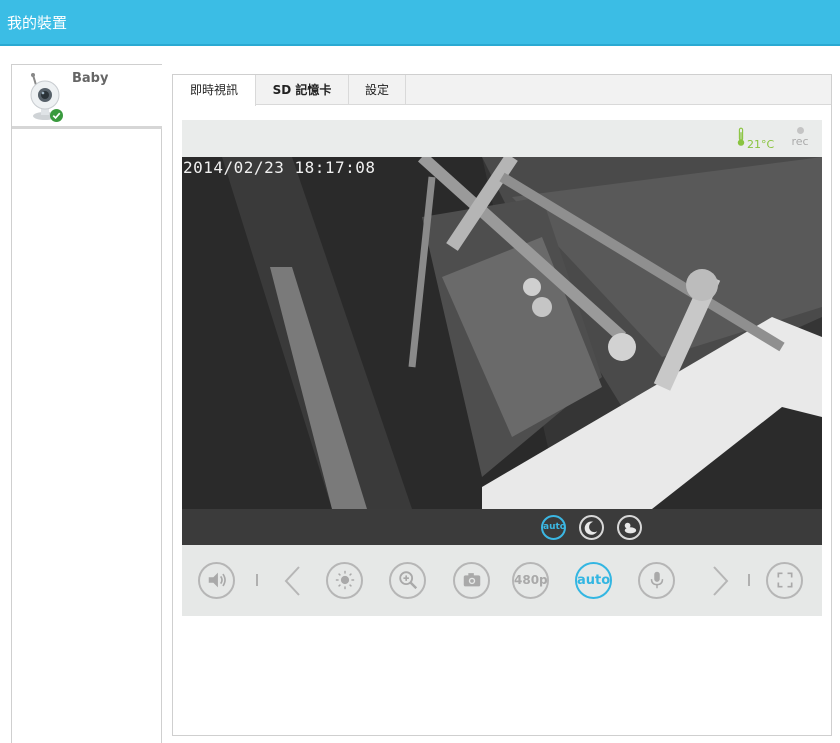 The width and height of the screenshot is (840, 743). I want to click on zoom-button, so click(407, 580).